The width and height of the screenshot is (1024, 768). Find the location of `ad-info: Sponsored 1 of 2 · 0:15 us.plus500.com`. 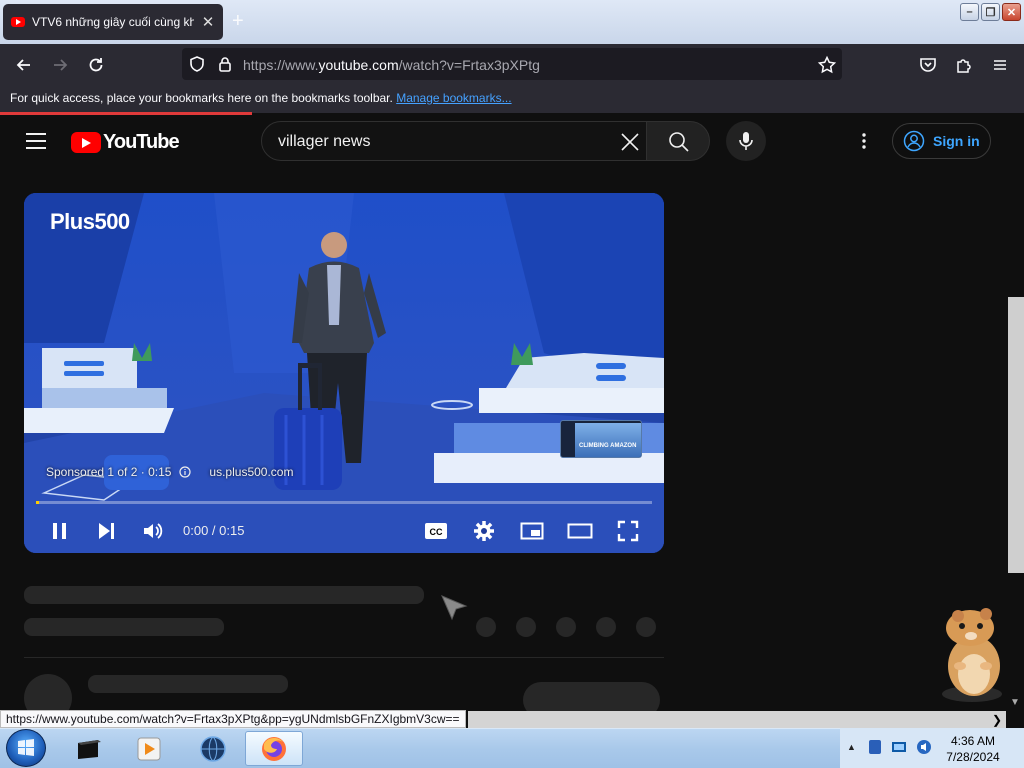

ad-info: Sponsored 1 of 2 · 0:15 us.plus500.com is located at coordinates (169, 472).